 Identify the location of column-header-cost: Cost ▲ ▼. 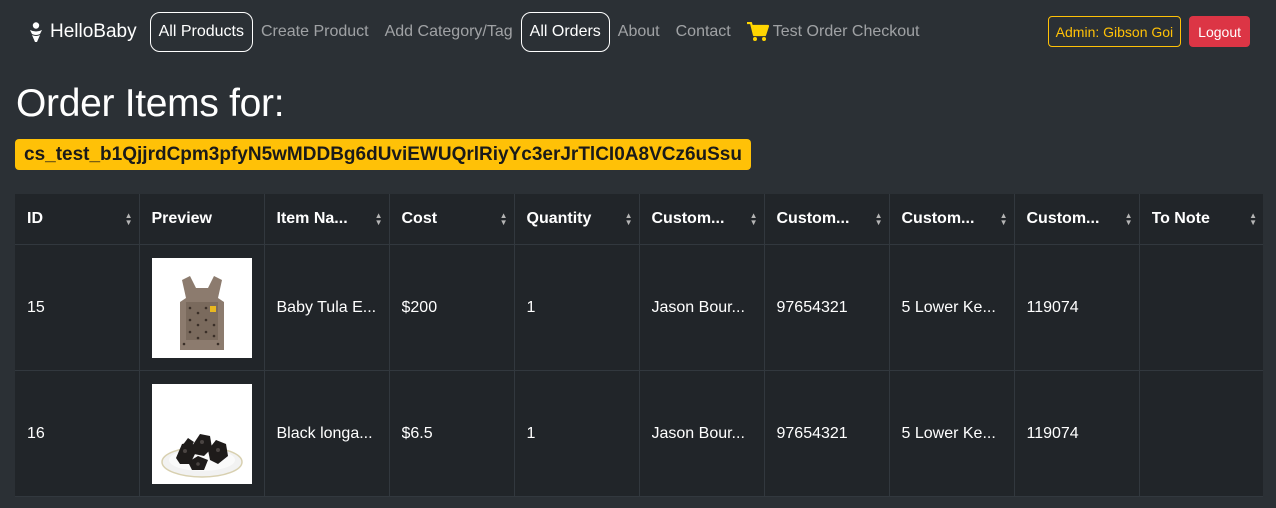
(452, 219).